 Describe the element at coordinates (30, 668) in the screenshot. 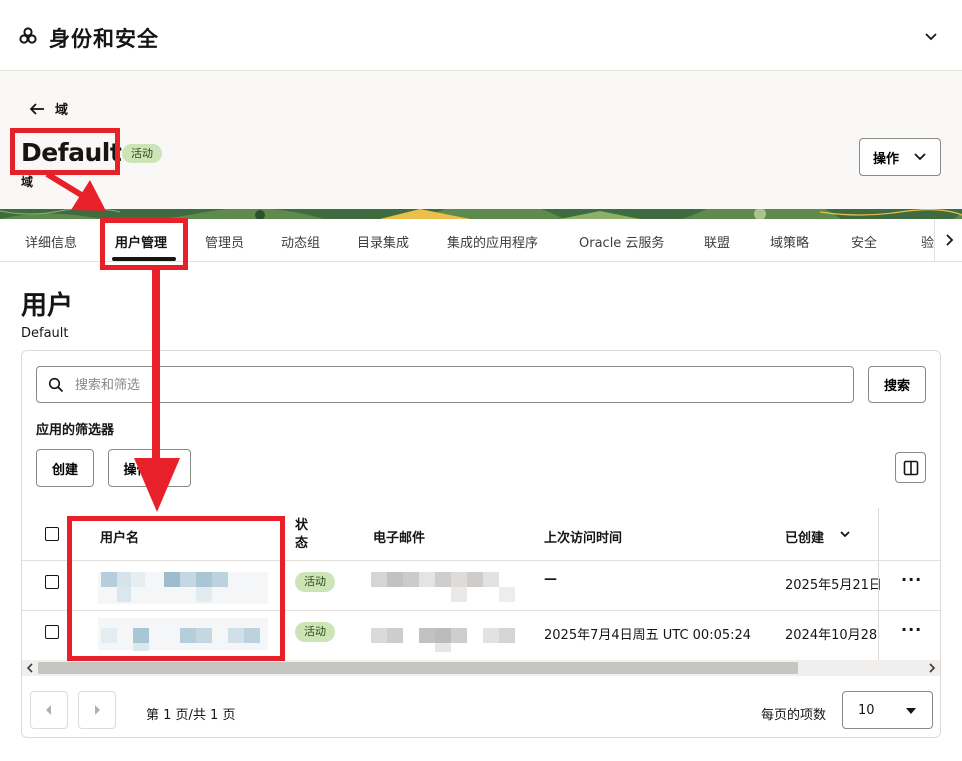

I see `scroll-left-icon` at that location.